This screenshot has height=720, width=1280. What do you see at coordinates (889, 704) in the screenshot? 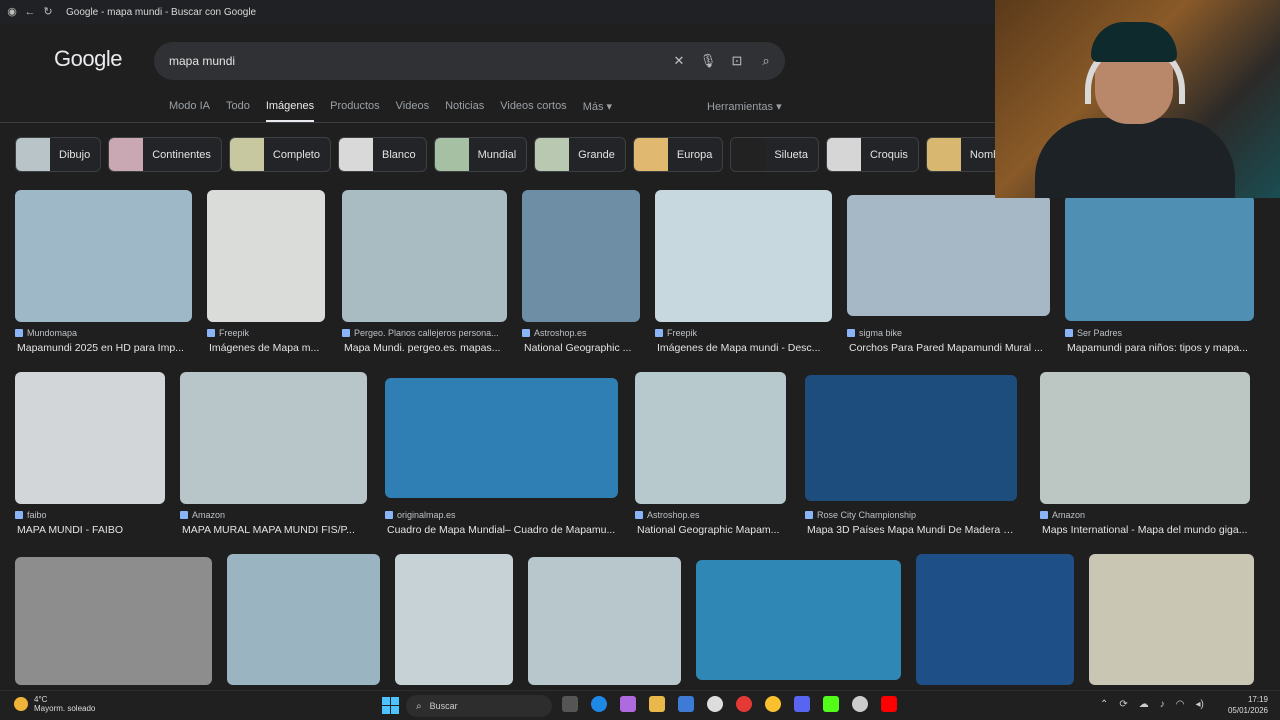
I see `youtube-icon` at bounding box center [889, 704].